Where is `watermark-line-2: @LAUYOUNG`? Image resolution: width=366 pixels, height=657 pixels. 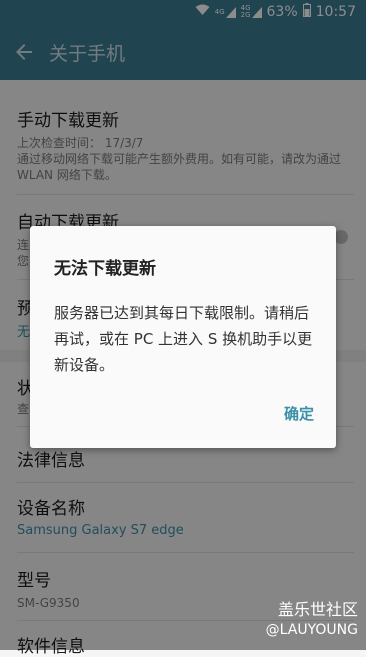 watermark-line-2: @LAUYOUNG is located at coordinates (311, 630).